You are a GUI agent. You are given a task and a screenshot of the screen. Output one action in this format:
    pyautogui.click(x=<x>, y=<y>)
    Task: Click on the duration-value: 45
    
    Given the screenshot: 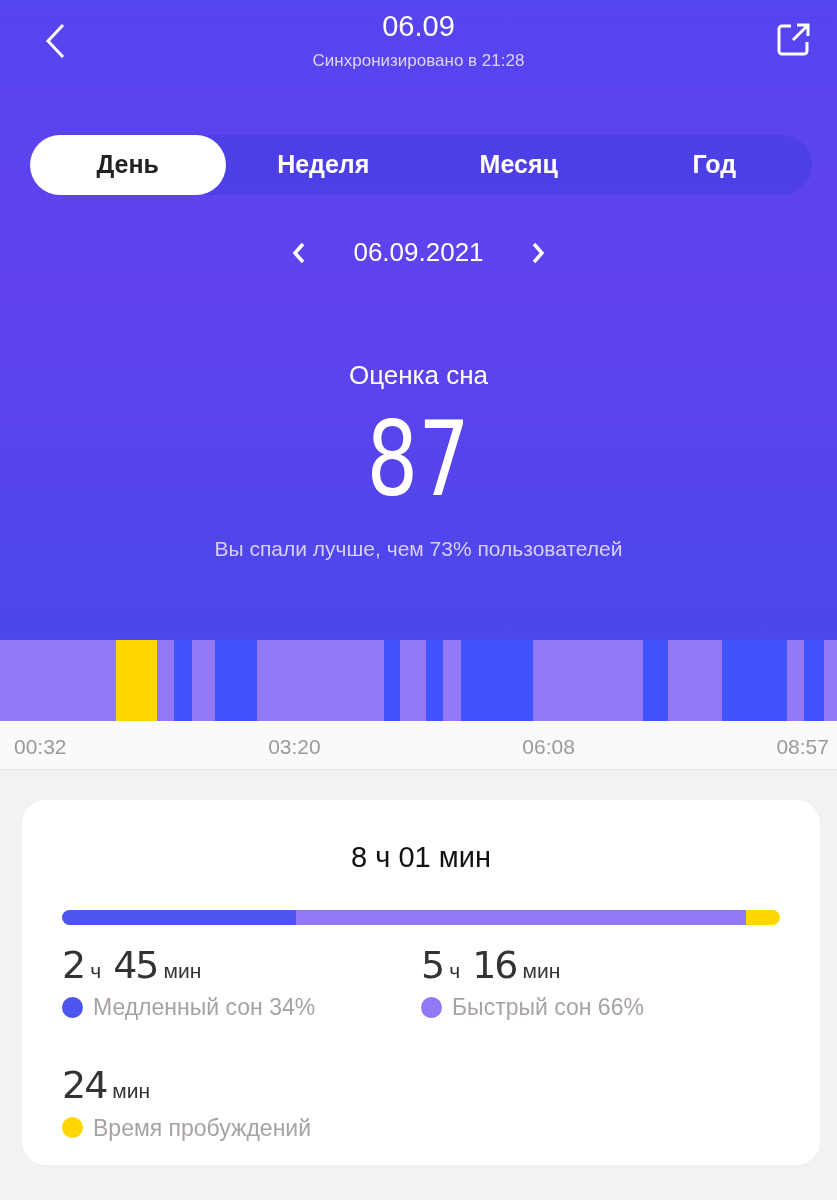 What is the action you would take?
    pyautogui.click(x=135, y=964)
    